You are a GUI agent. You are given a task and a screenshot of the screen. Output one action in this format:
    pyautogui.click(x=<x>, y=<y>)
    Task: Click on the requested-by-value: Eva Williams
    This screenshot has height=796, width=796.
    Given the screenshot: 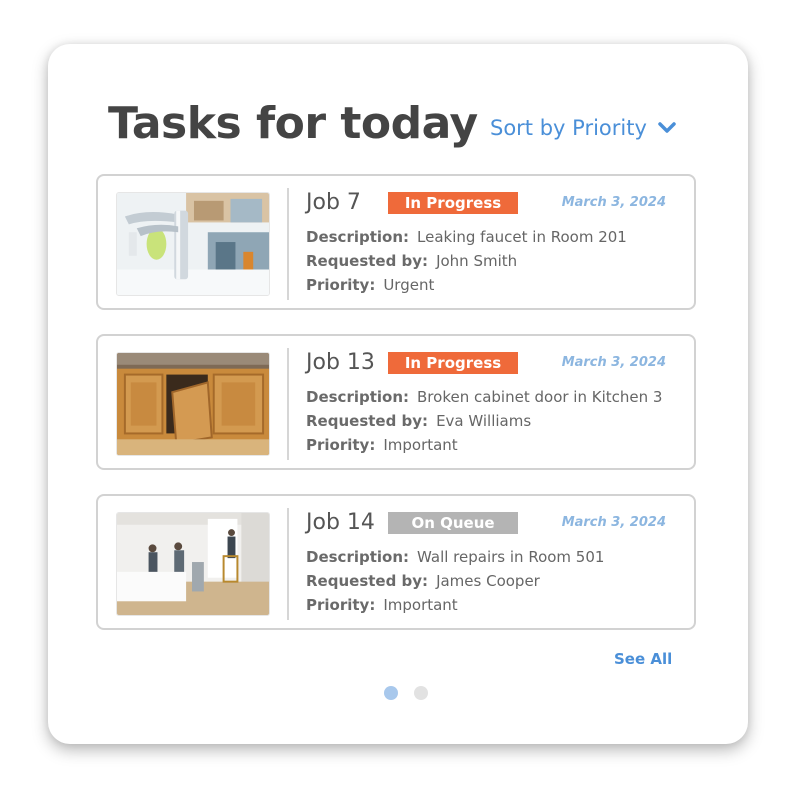 What is the action you would take?
    pyautogui.click(x=484, y=421)
    